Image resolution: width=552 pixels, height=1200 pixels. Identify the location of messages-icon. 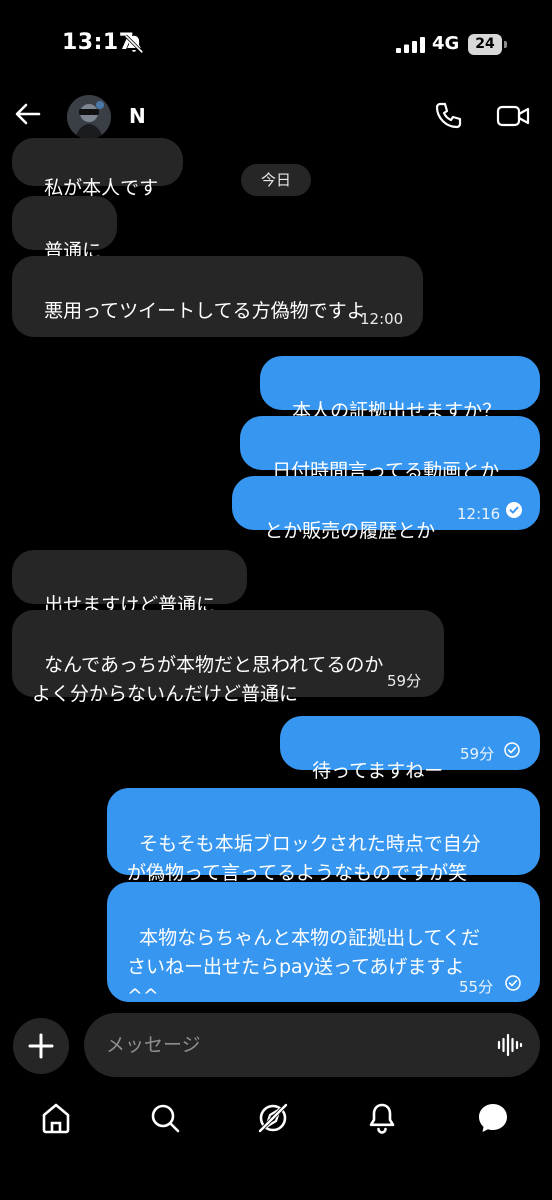
(493, 1118).